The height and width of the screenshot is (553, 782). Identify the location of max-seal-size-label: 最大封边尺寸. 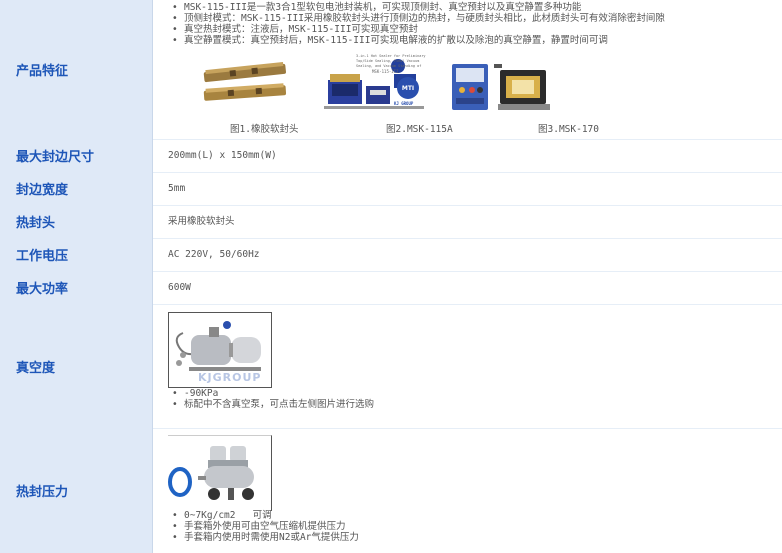
(76, 155).